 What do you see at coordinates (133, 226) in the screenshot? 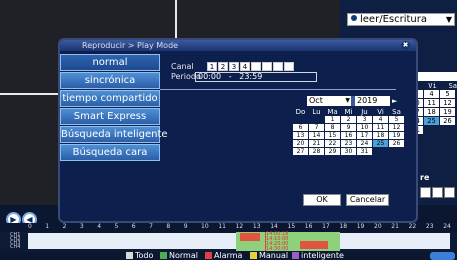
I see `hour-tick: 6` at bounding box center [133, 226].